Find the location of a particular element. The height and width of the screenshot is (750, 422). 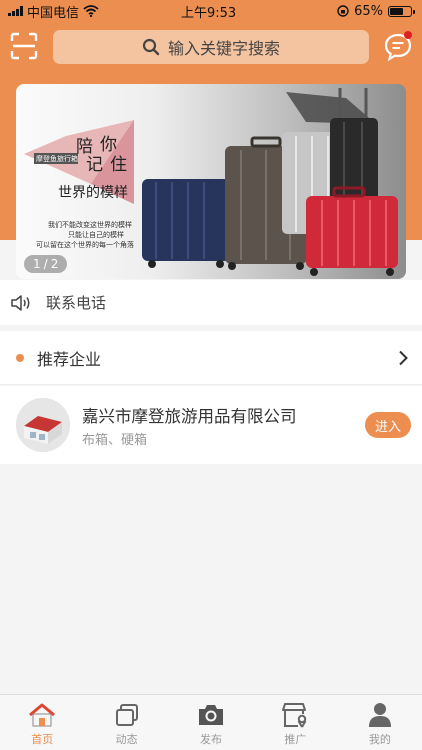

banner-slogan-char: 住 is located at coordinates (118, 165).